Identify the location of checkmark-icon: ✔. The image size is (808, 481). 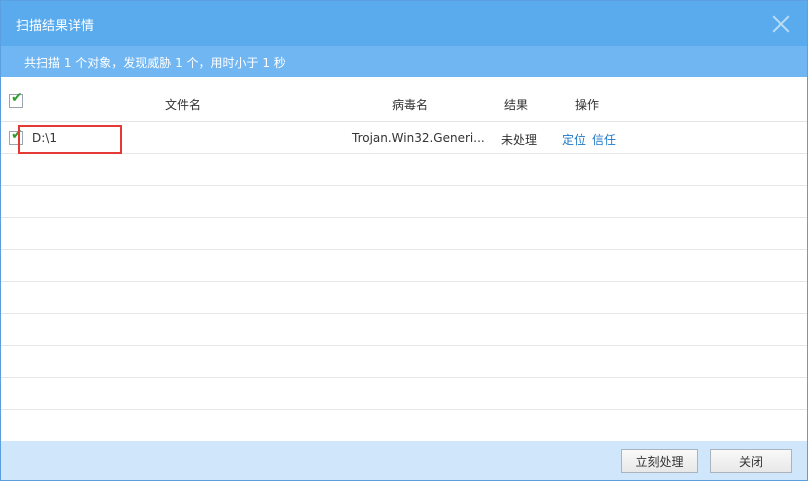
(17, 98).